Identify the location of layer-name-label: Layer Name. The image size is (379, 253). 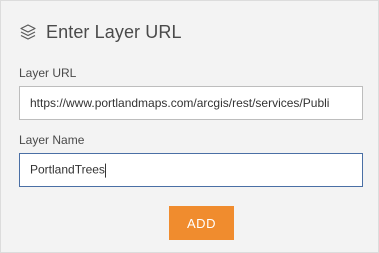
(52, 140).